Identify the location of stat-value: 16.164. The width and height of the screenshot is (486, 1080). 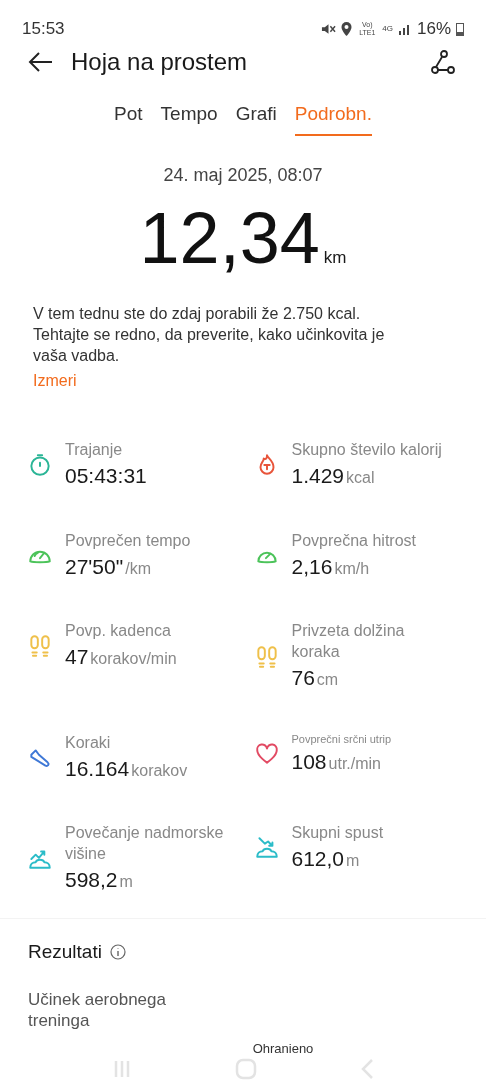
(97, 768).